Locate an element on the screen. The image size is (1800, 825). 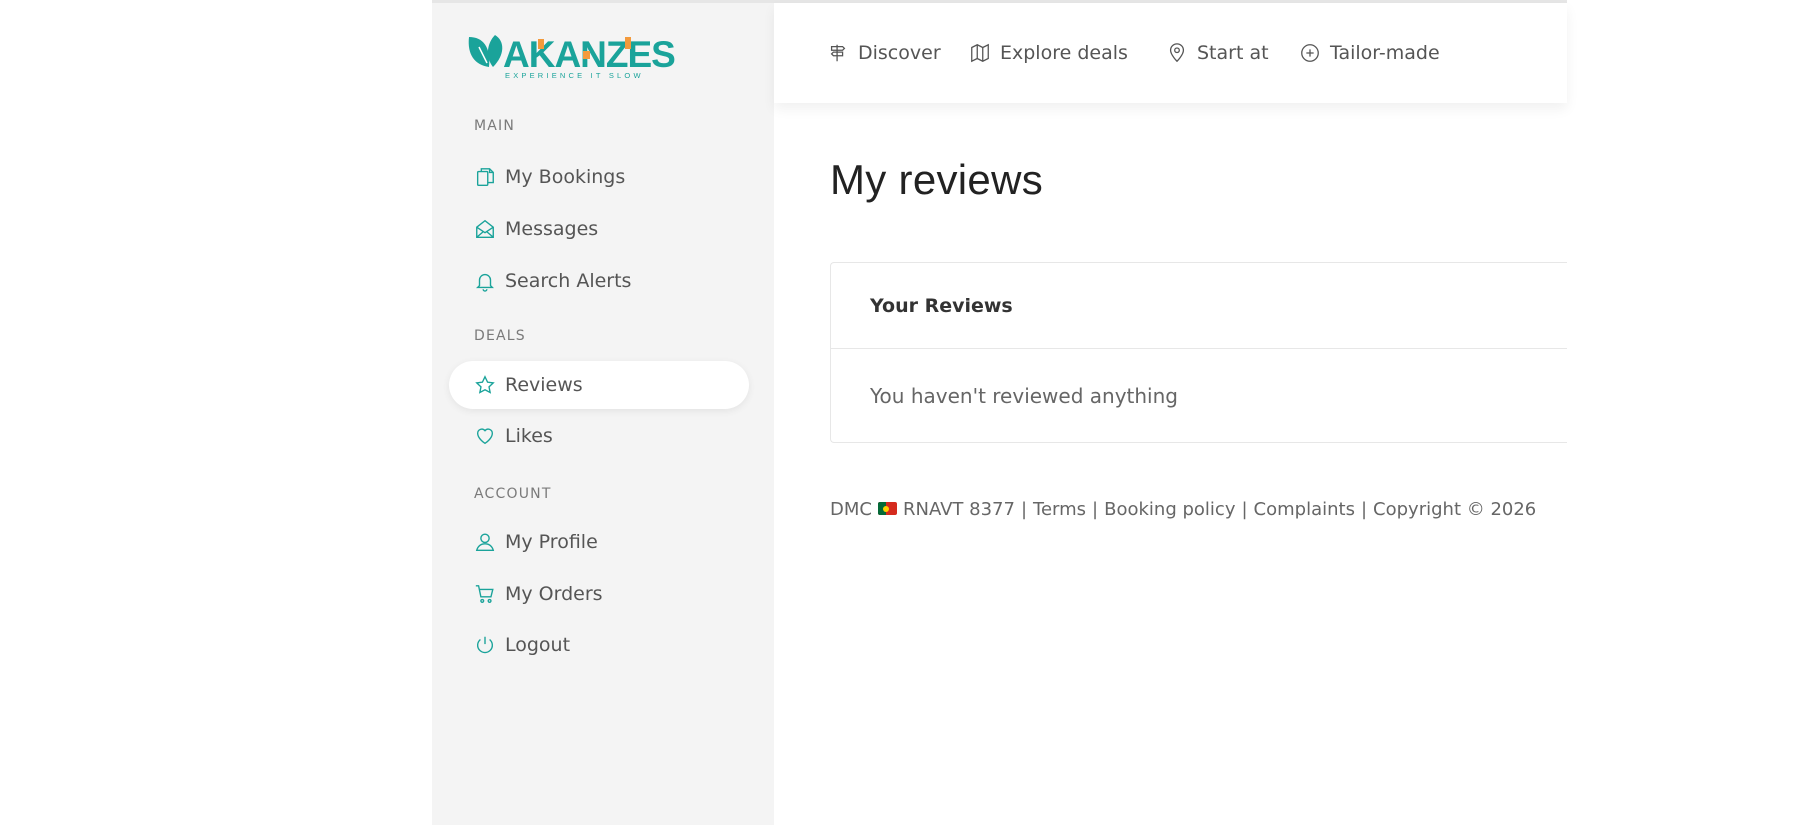
sidebar-item-label: Reviews is located at coordinates (544, 385).